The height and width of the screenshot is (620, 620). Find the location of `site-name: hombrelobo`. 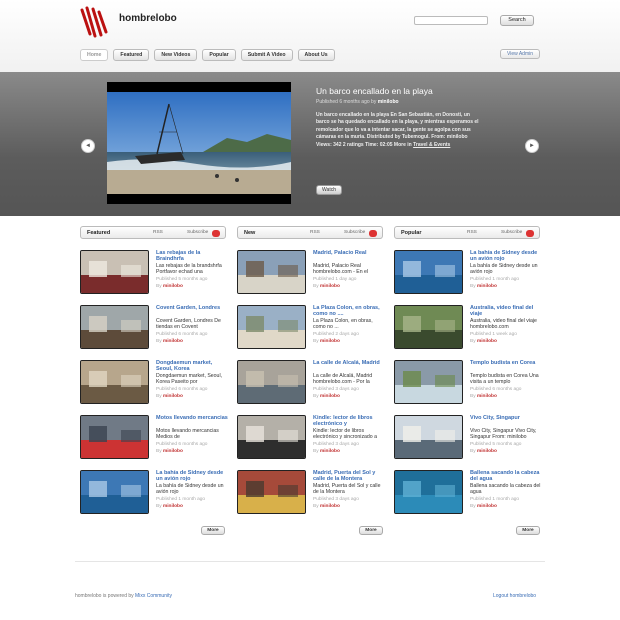

site-name: hombrelobo is located at coordinates (148, 18).